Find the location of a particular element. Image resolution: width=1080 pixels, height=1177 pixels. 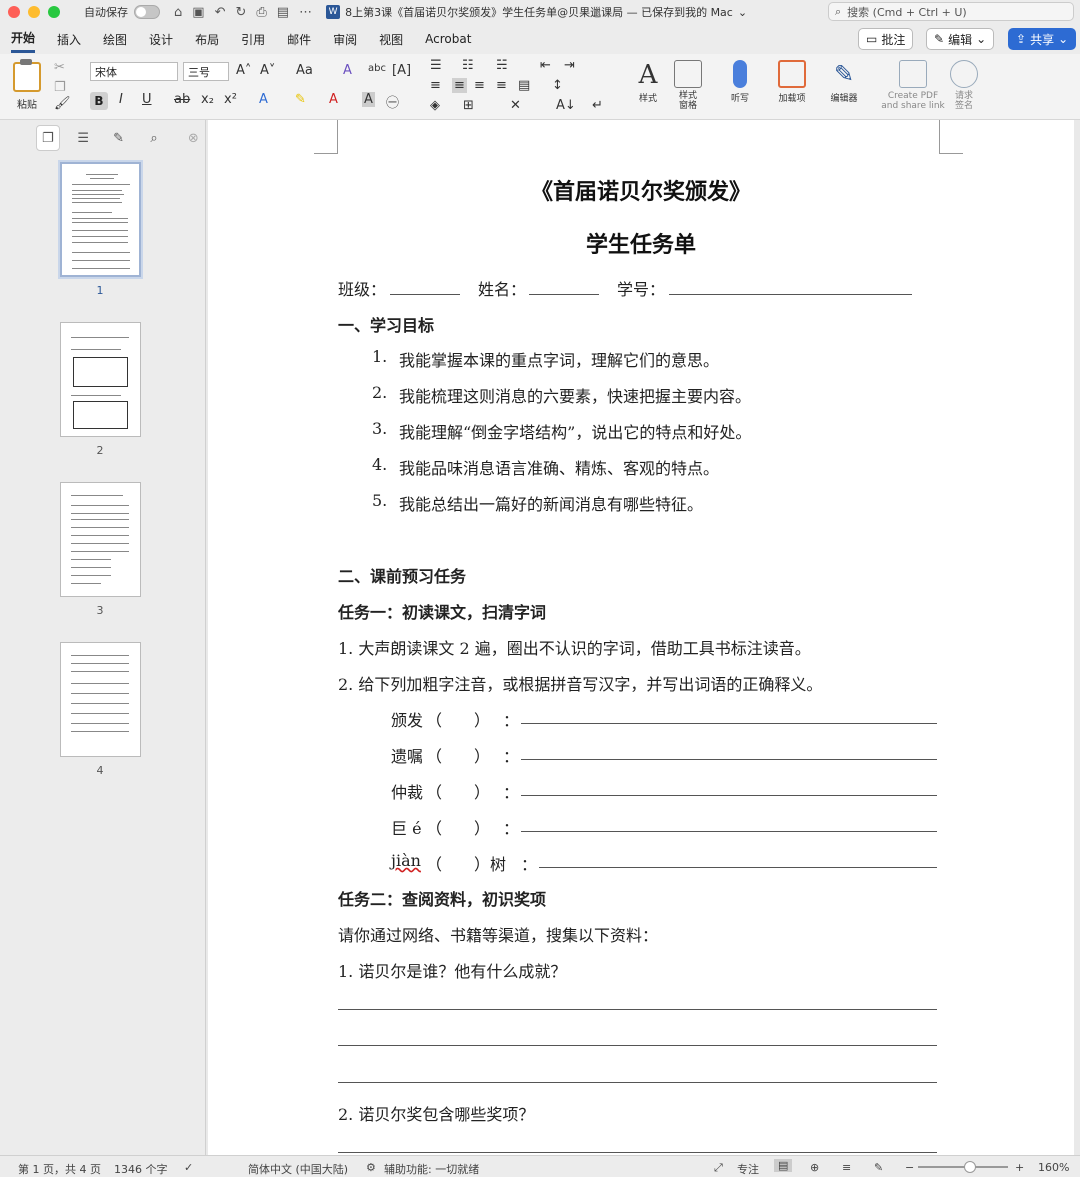

save-icon: ▣ is located at coordinates (198, 12).